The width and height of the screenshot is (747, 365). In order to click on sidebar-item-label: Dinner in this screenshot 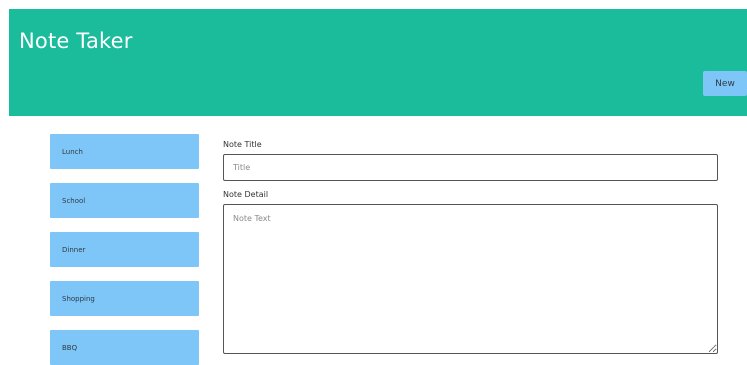, I will do `click(74, 250)`.